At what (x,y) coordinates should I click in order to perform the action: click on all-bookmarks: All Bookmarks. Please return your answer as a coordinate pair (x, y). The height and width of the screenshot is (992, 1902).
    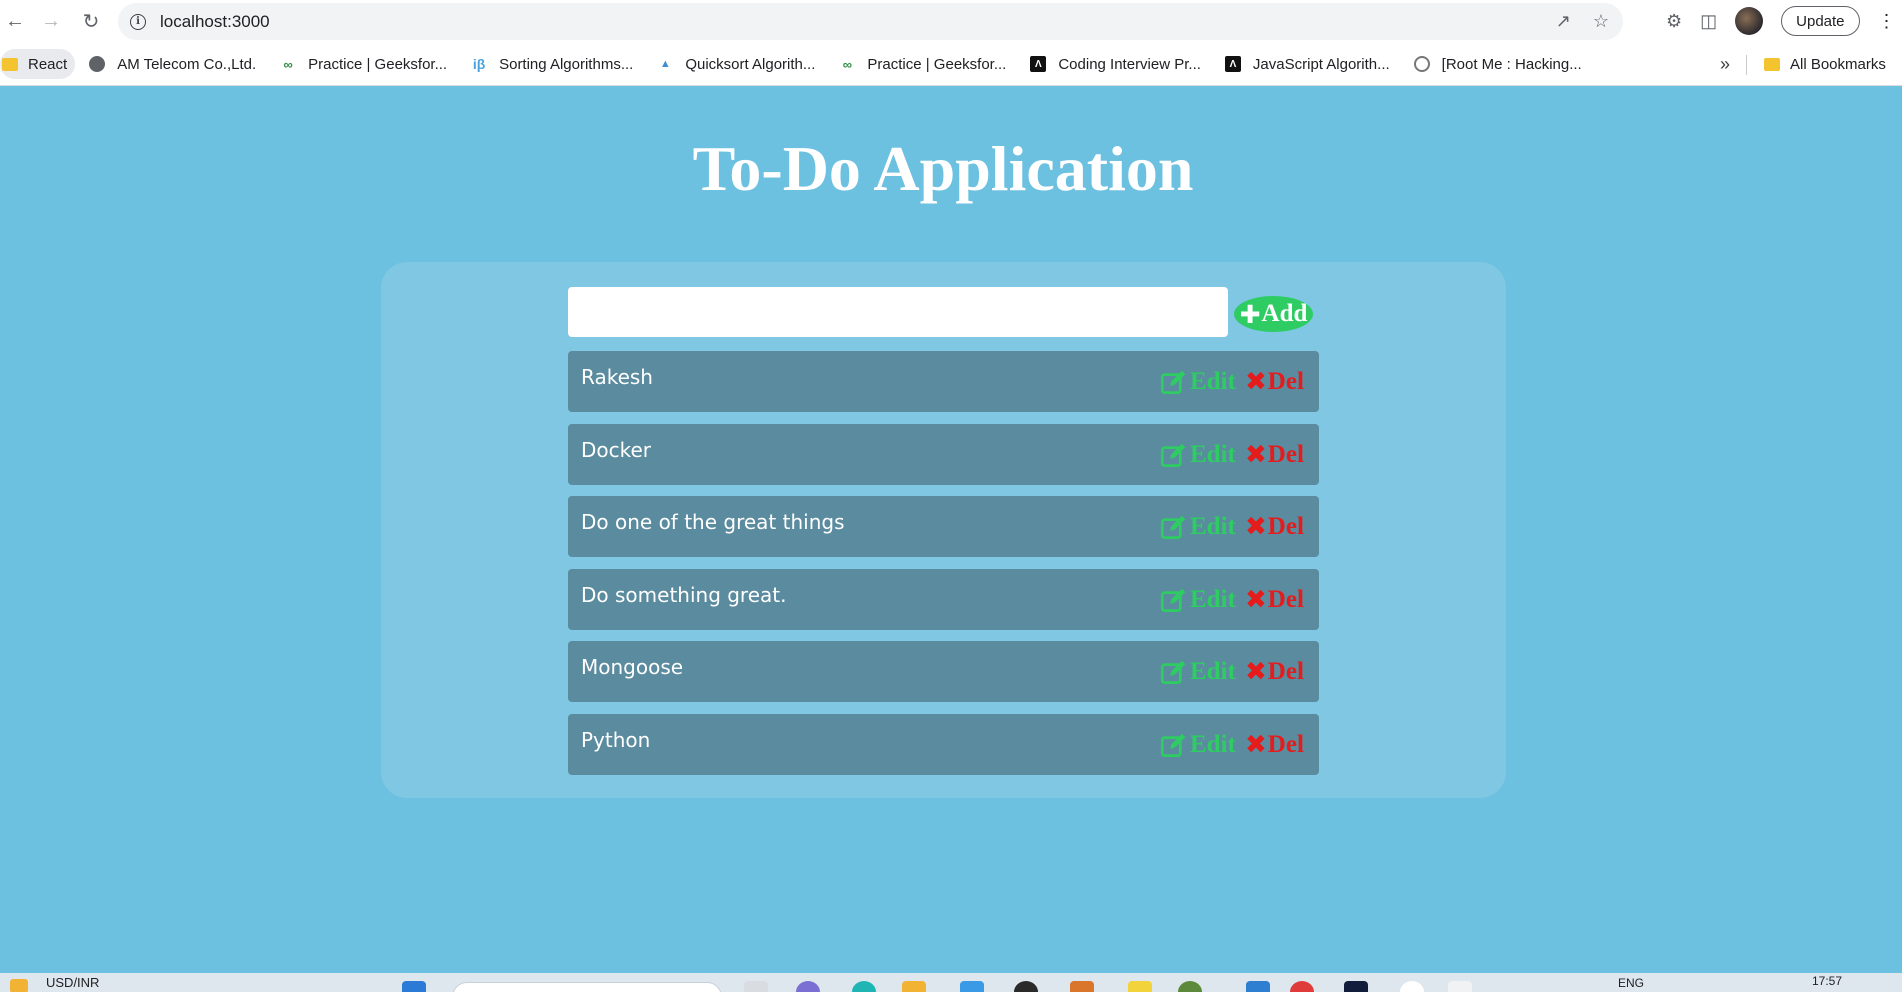
    Looking at the image, I should click on (1825, 64).